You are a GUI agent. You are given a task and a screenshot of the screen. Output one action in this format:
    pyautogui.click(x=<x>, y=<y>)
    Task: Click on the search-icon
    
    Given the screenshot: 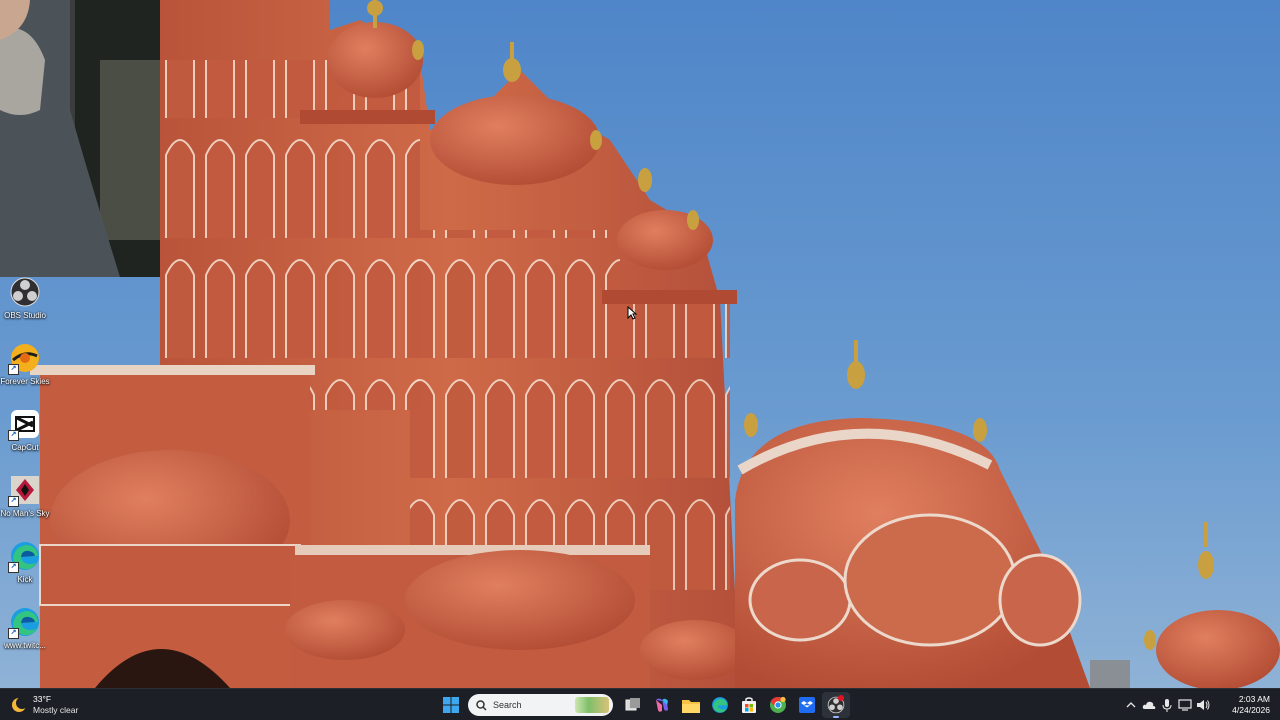 What is the action you would take?
    pyautogui.click(x=481, y=705)
    